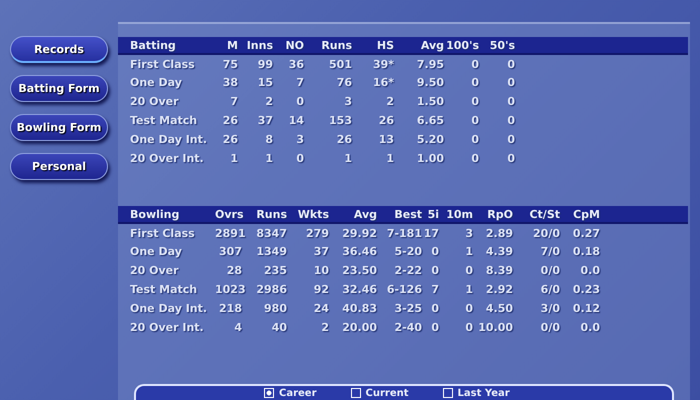 Image resolution: width=700 pixels, height=400 pixels. I want to click on table-cell-text: 20.00, so click(359, 328).